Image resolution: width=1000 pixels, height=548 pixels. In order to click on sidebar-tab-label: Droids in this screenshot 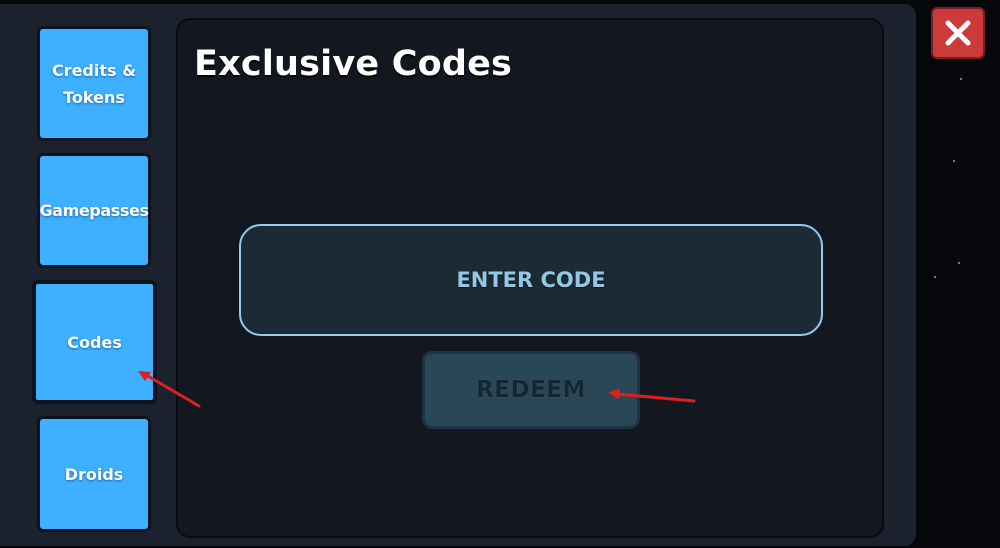, I will do `click(94, 474)`.